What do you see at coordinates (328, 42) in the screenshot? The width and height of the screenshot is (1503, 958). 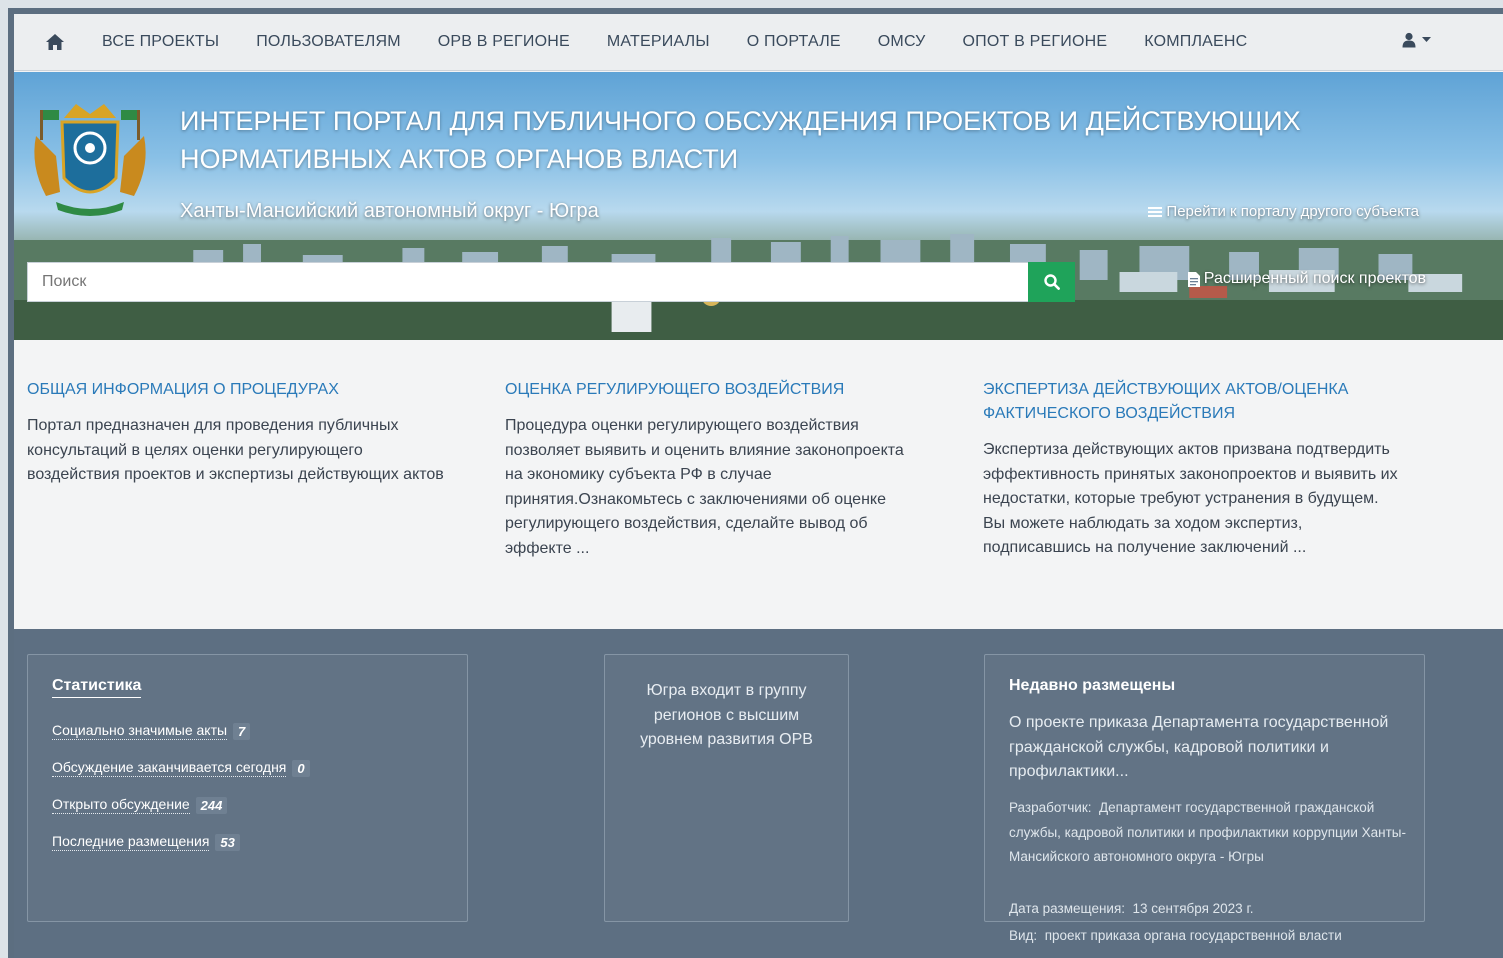 I see `nav-item-users: ПОЛЬЗОВАТЕЛЯМ` at bounding box center [328, 42].